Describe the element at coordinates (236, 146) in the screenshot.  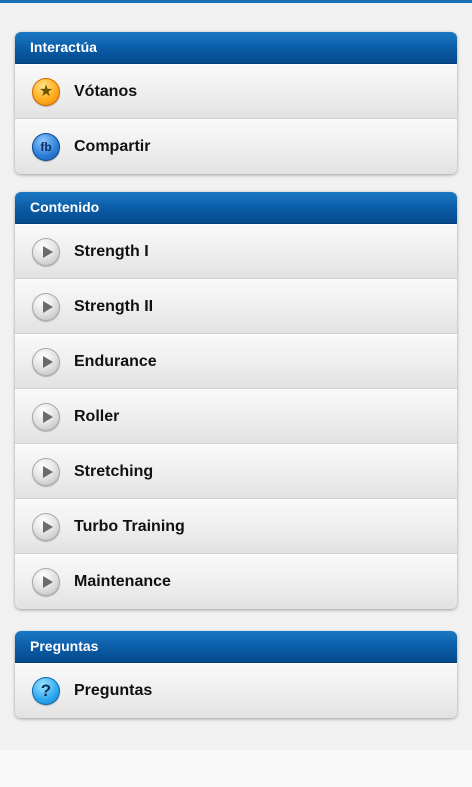
I see `menu-item-compartir: fb Compartir` at that location.